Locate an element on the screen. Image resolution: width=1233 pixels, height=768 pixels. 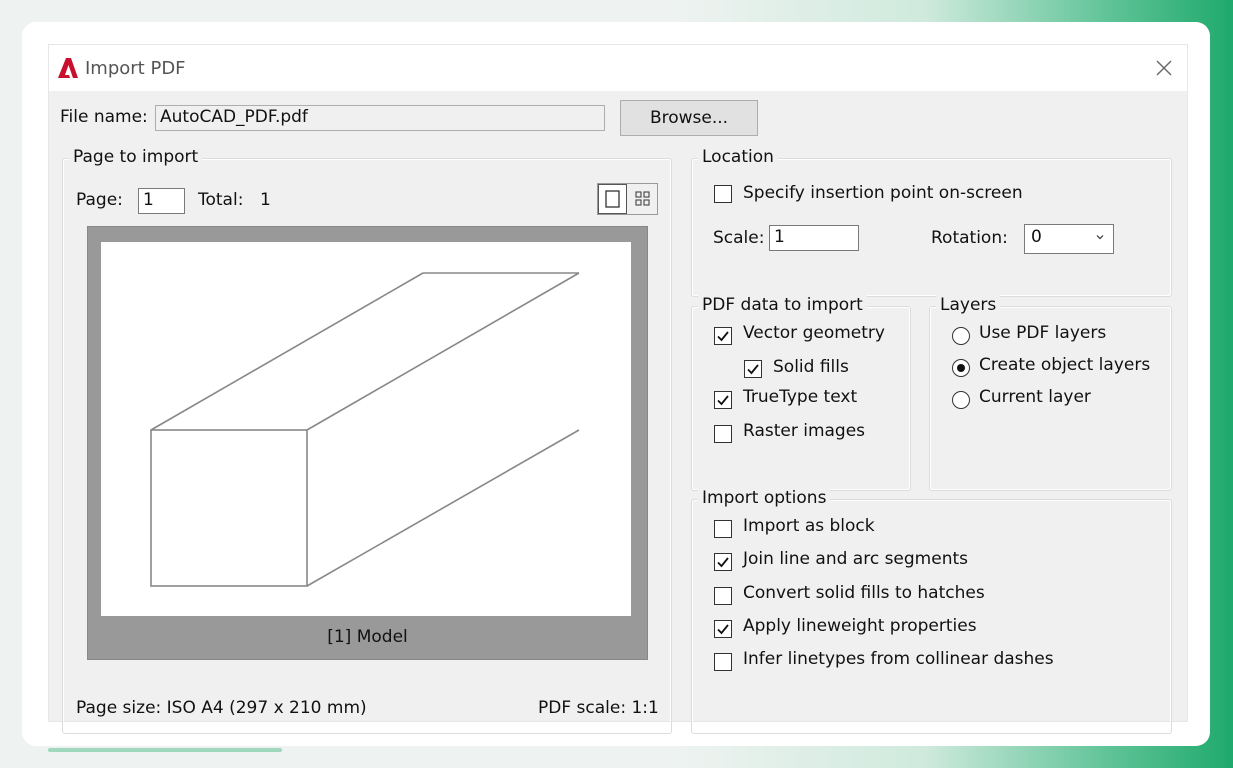
infer-linetypes-label: Infer linetypes from collinear dashes is located at coordinates (898, 659).